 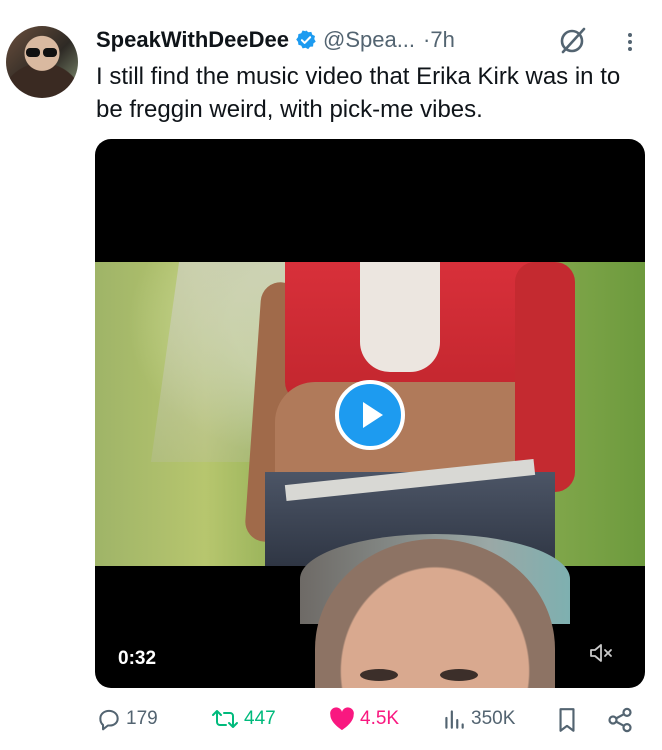 I want to click on repost-button: 447, so click(x=243, y=719).